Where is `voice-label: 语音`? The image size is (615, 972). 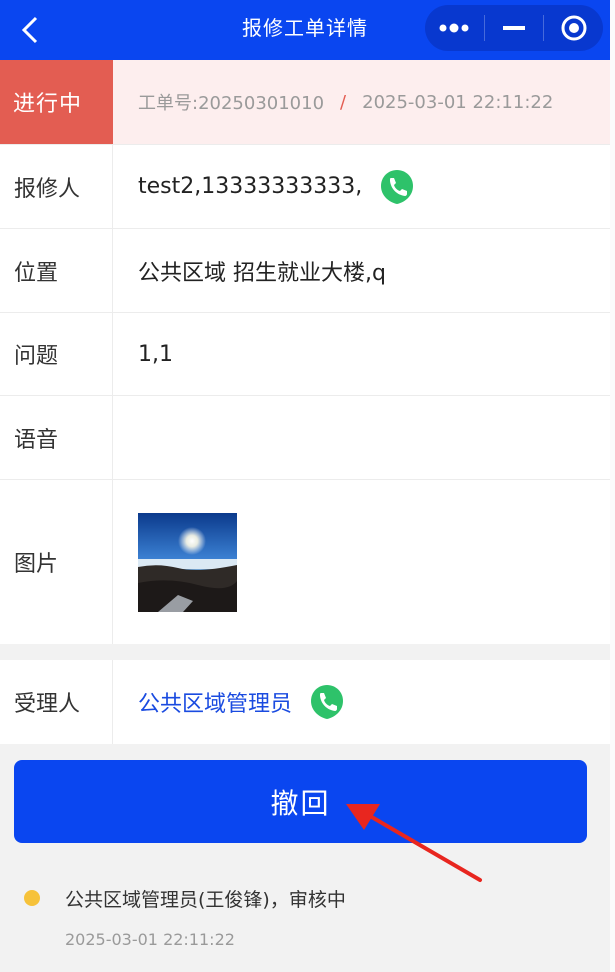 voice-label: 语音 is located at coordinates (56, 437).